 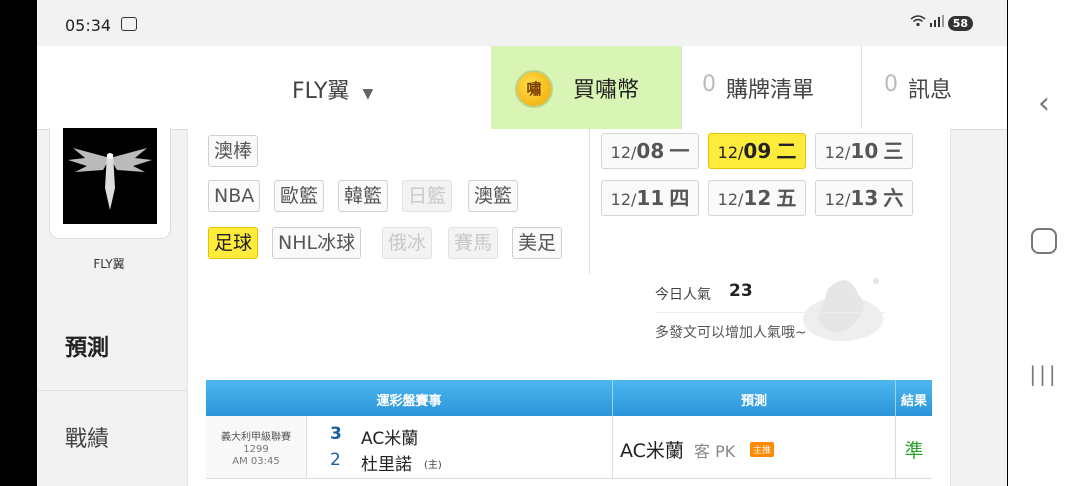 I want to click on buy-coin-label: 買嘯幣, so click(x=606, y=90).